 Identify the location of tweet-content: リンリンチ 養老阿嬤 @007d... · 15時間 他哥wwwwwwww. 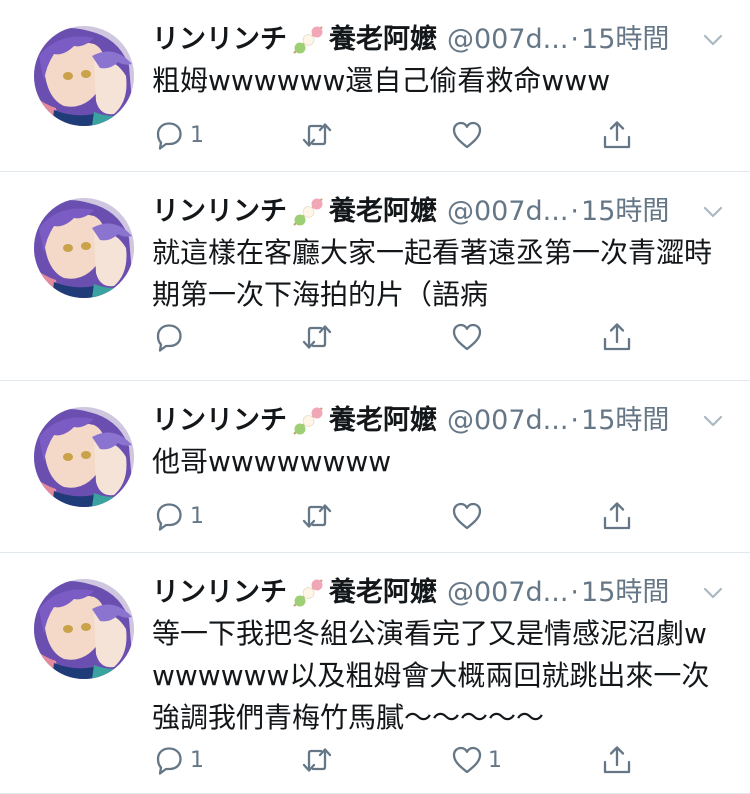
(439, 443).